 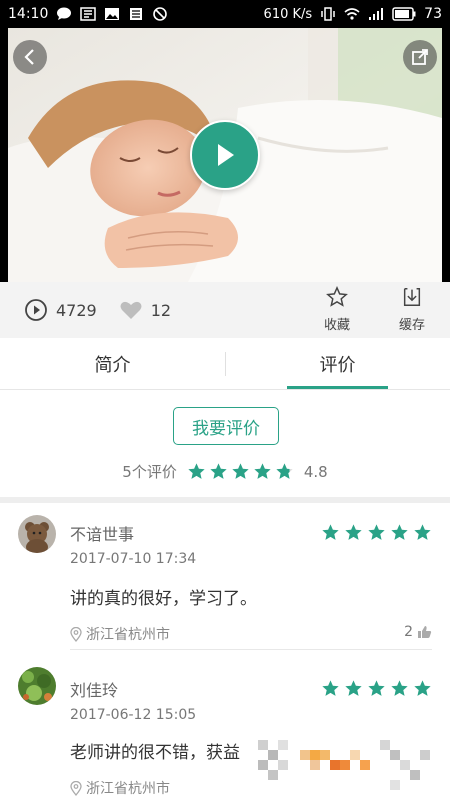 What do you see at coordinates (328, 14) in the screenshot?
I see `vibrate-icon` at bounding box center [328, 14].